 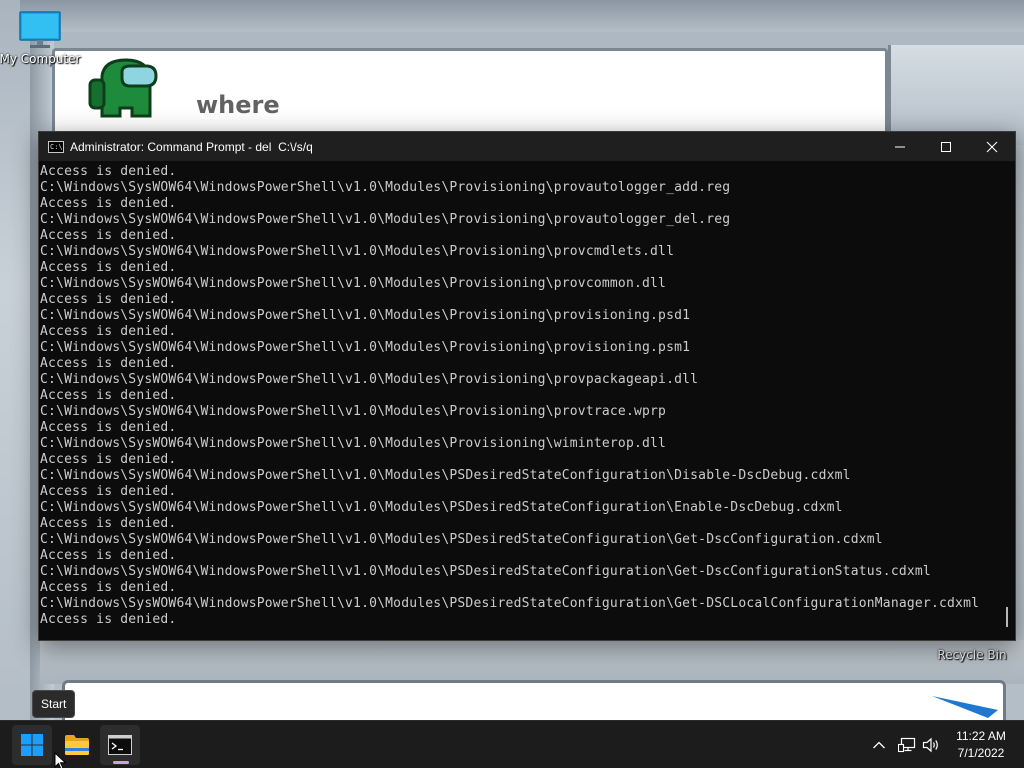 I want to click on start-icon, so click(x=32, y=745).